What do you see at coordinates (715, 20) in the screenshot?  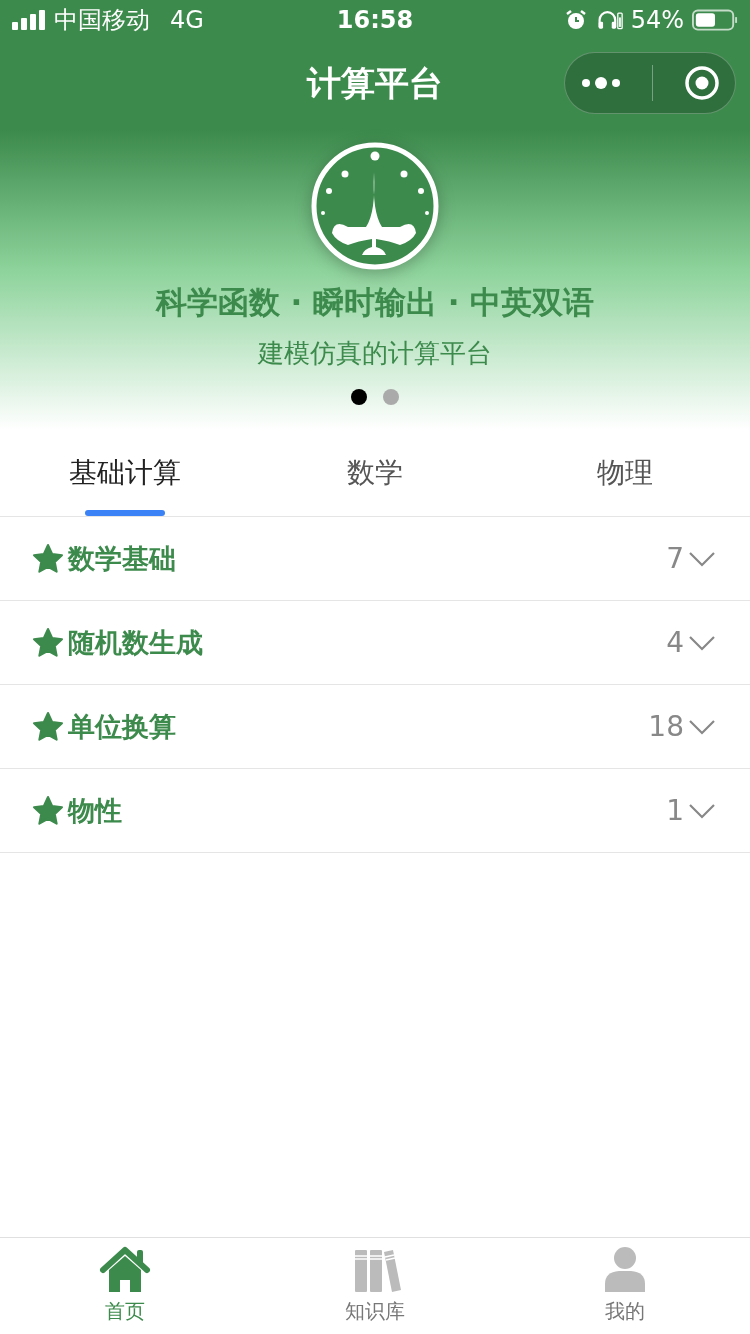 I see `battery-icon` at bounding box center [715, 20].